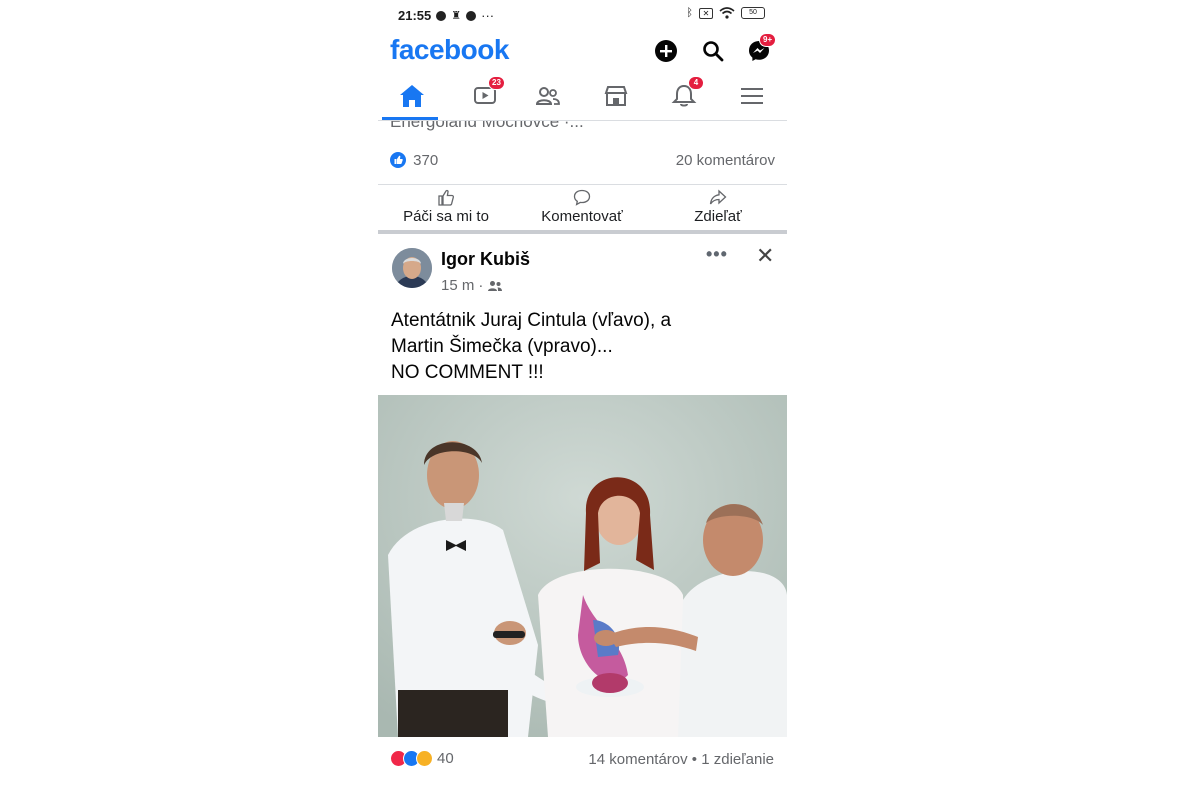 The width and height of the screenshot is (1200, 795). I want to click on previous-post-comment-count: 20 komentárov, so click(725, 160).